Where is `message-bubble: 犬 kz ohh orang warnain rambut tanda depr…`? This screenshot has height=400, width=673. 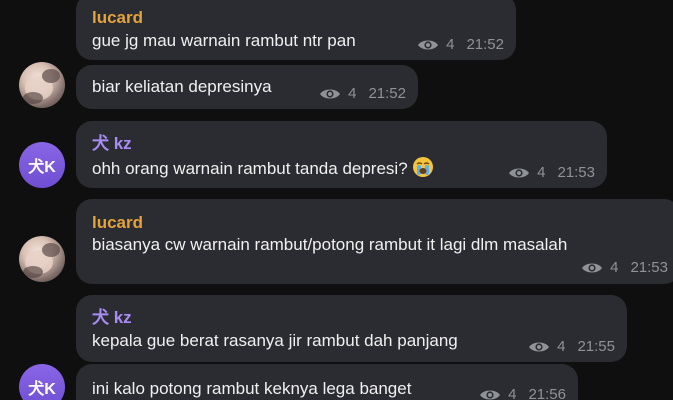
message-bubble: 犬 kz ohh orang warnain rambut tanda depr… is located at coordinates (341, 154).